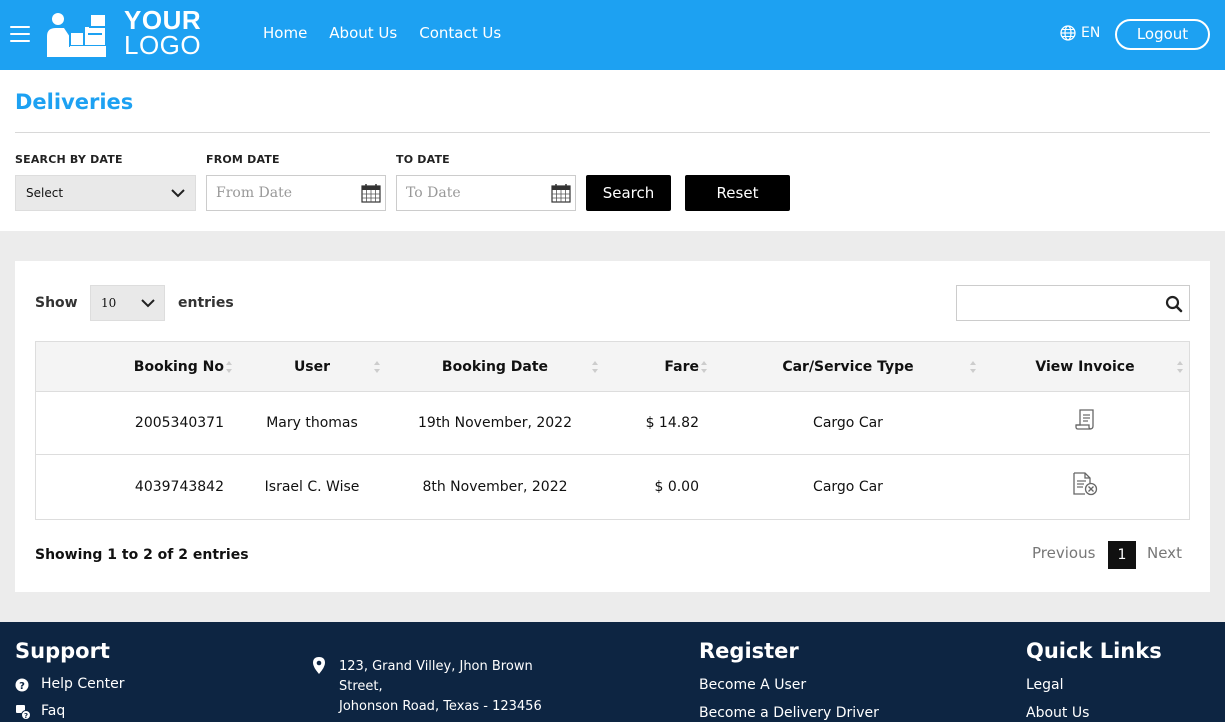 The width and height of the screenshot is (1225, 722). Describe the element at coordinates (423, 159) in the screenshot. I see `to-date-label: TO DATE` at that location.